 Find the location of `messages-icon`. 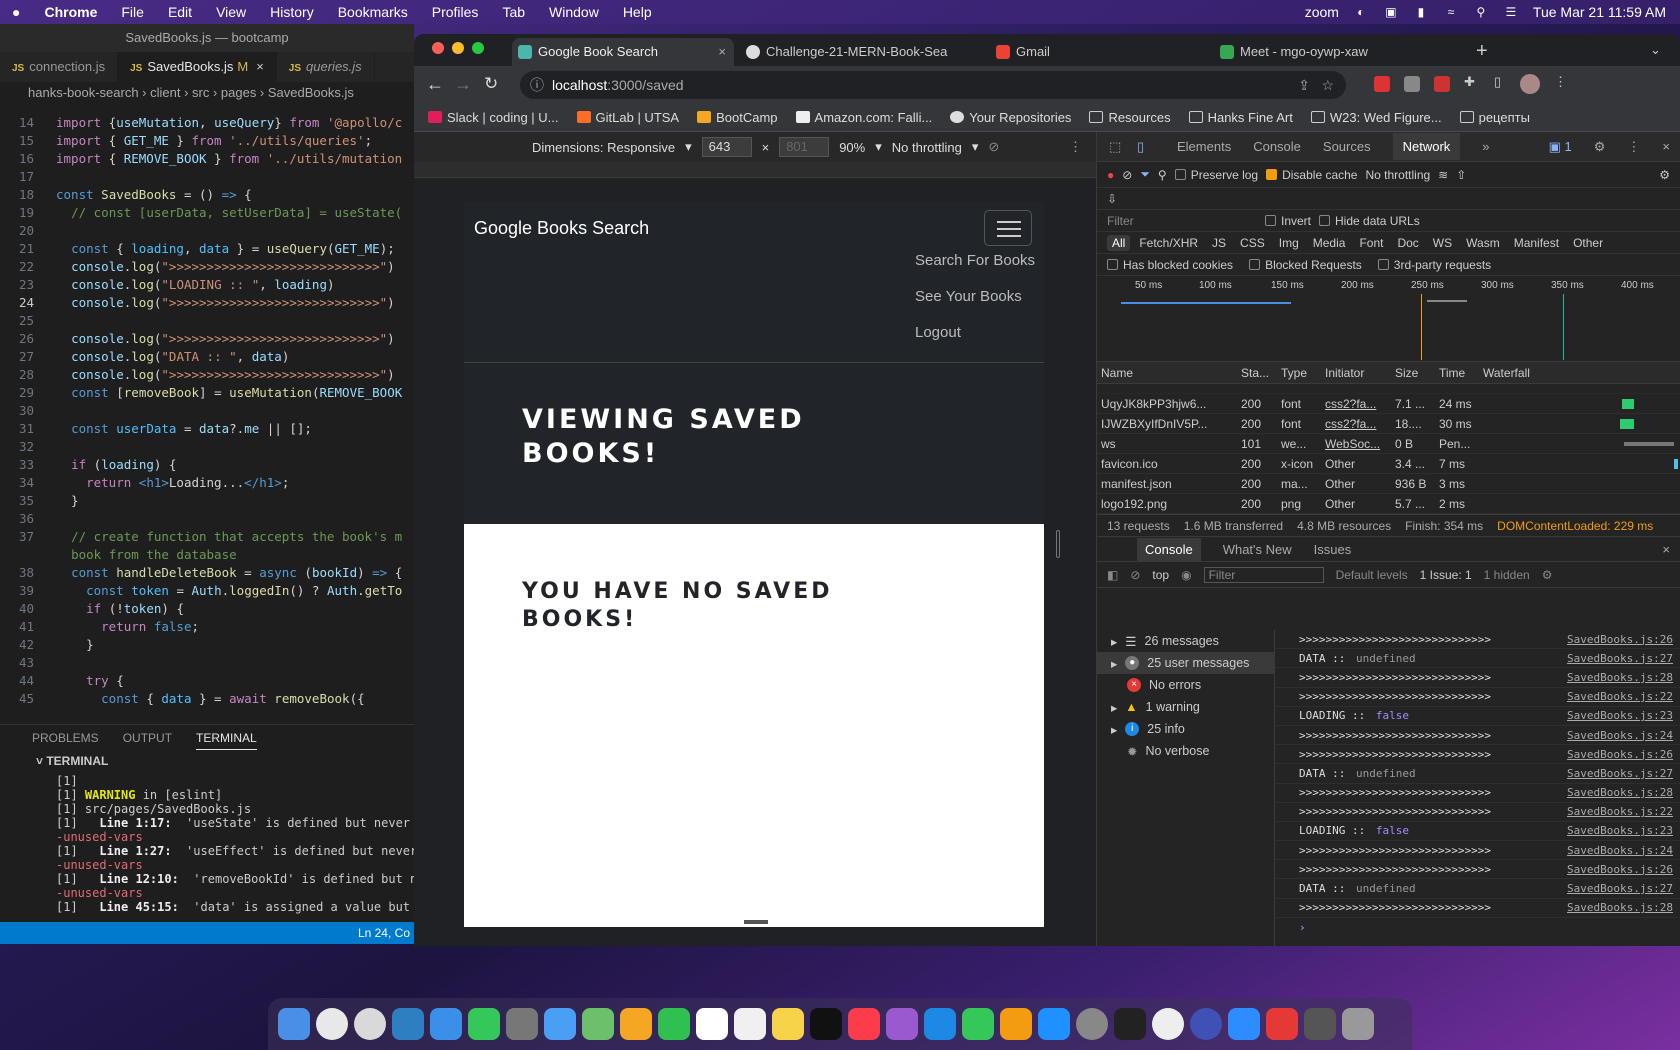

messages-icon is located at coordinates (484, 1024).